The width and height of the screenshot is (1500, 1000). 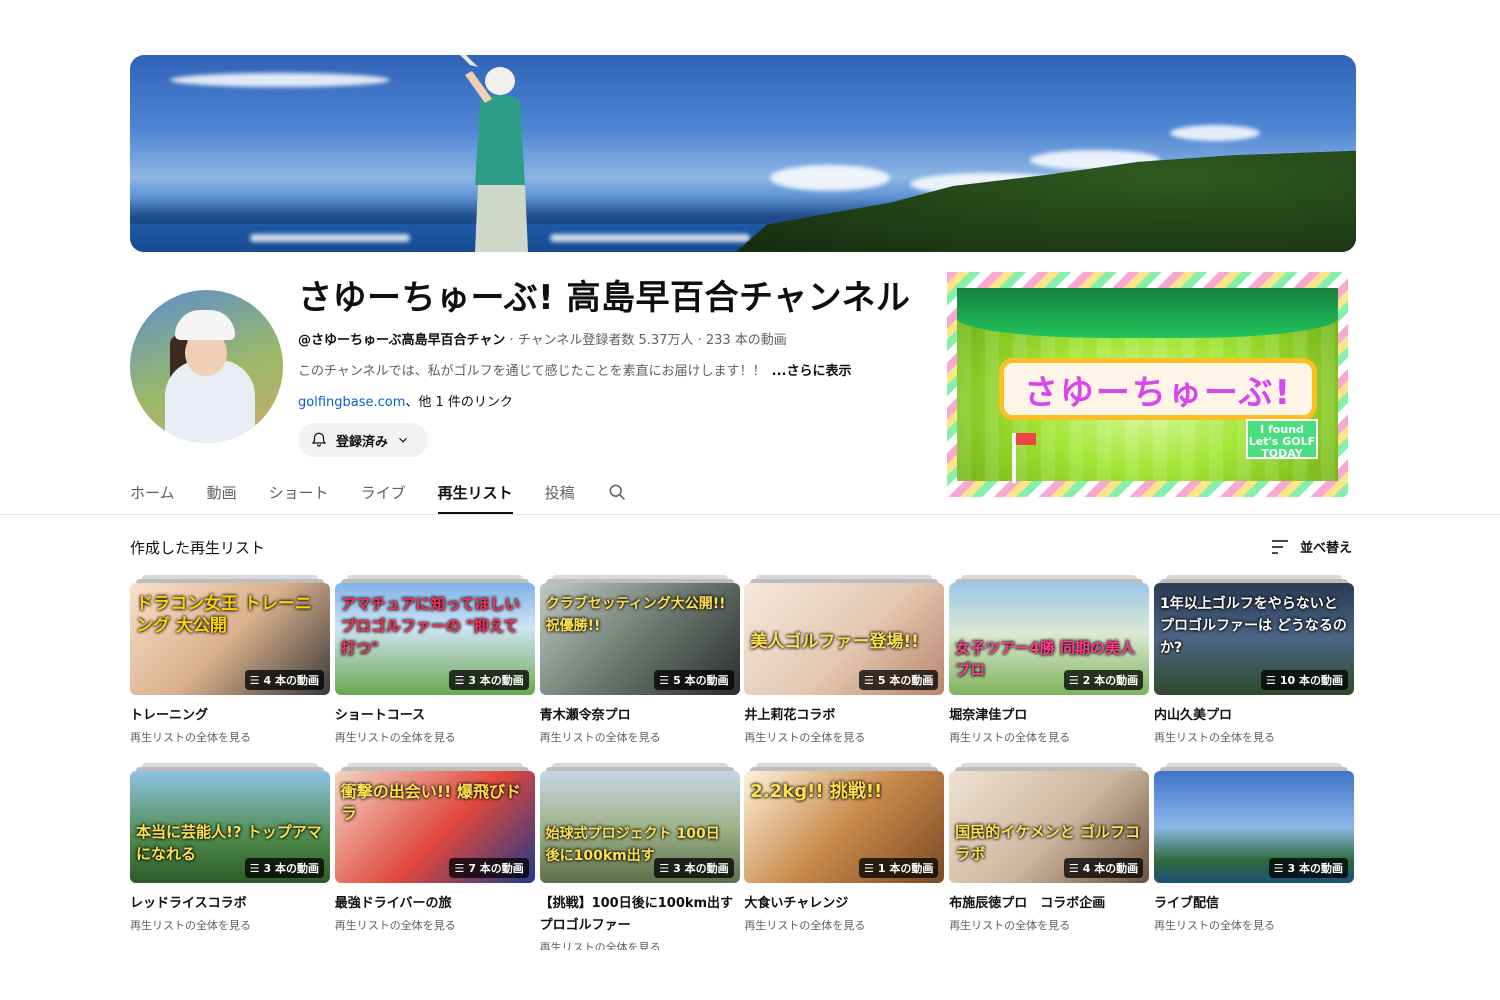 I want to click on playlist-title: レッドライスコラボ, so click(x=230, y=904).